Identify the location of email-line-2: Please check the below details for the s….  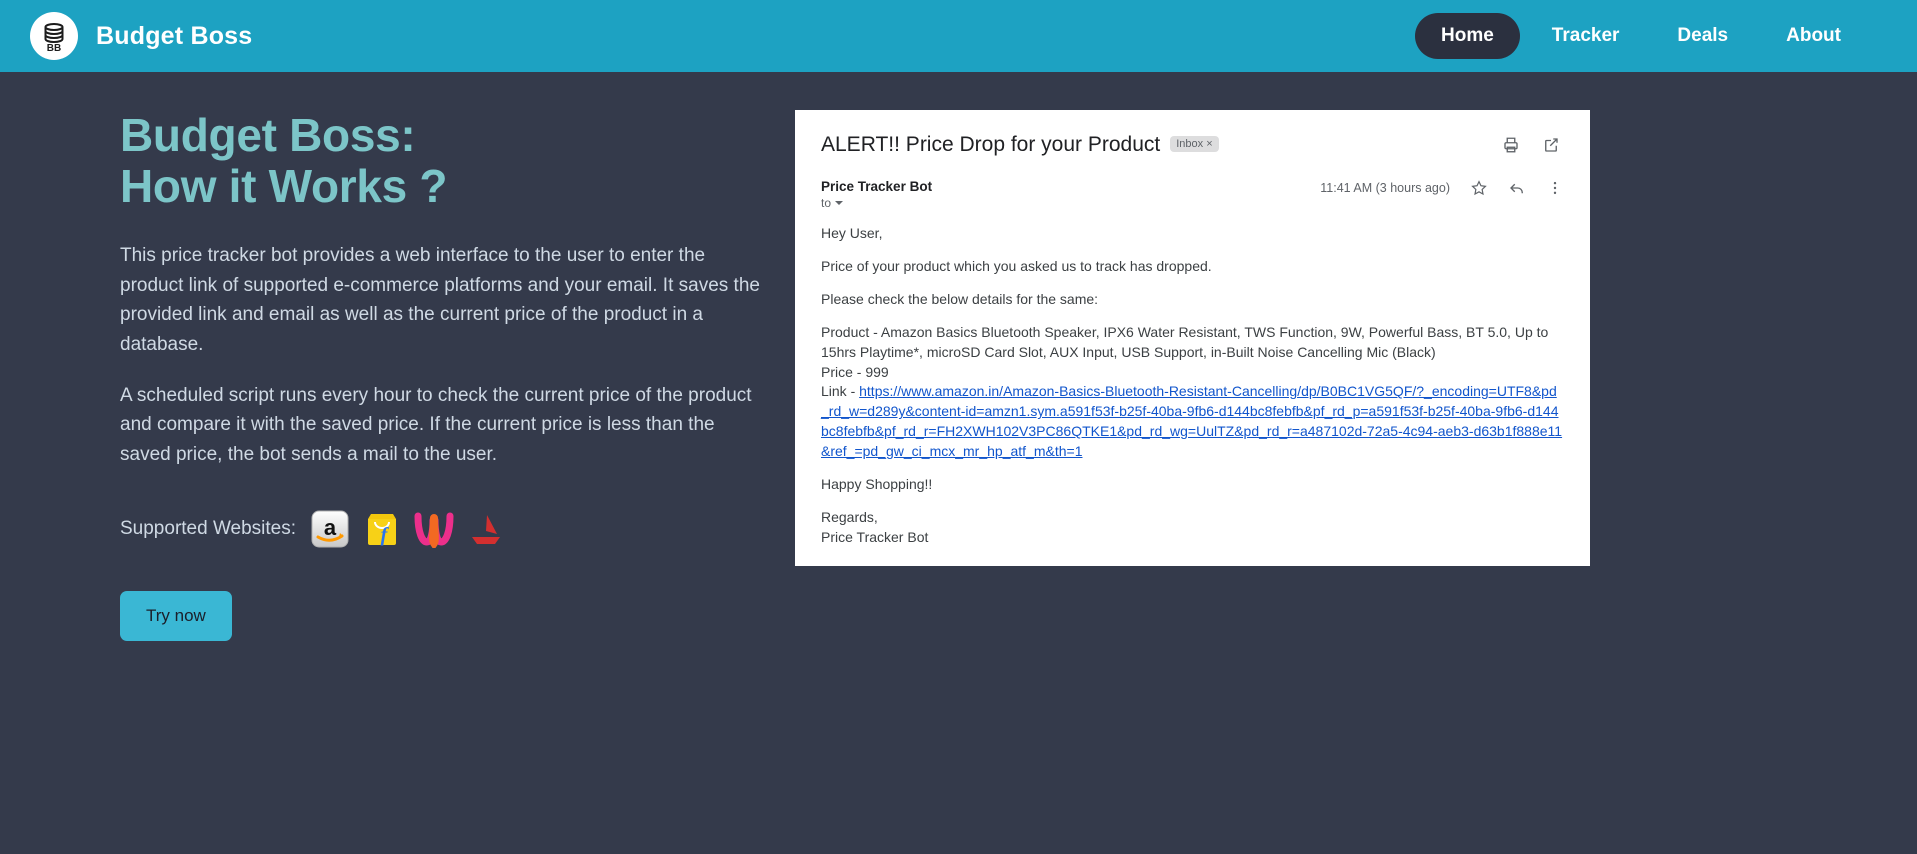
(960, 298).